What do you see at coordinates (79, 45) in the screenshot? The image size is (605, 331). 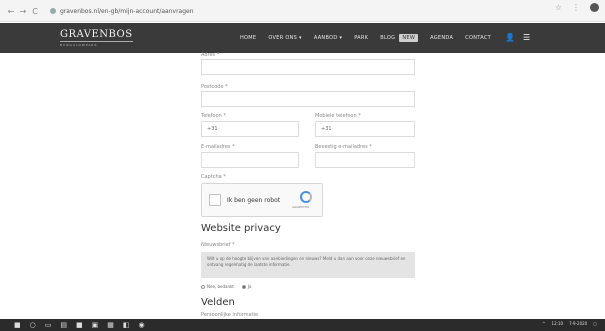 I see `site-logo-subtitle: BUNGALOWPARK` at bounding box center [79, 45].